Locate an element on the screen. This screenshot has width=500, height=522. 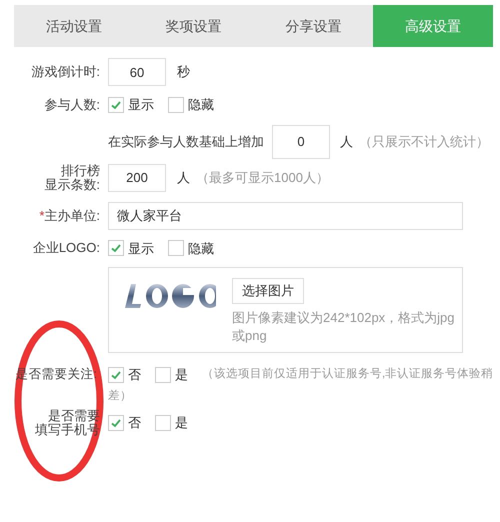
tab: 奖项设置 is located at coordinates (194, 26).